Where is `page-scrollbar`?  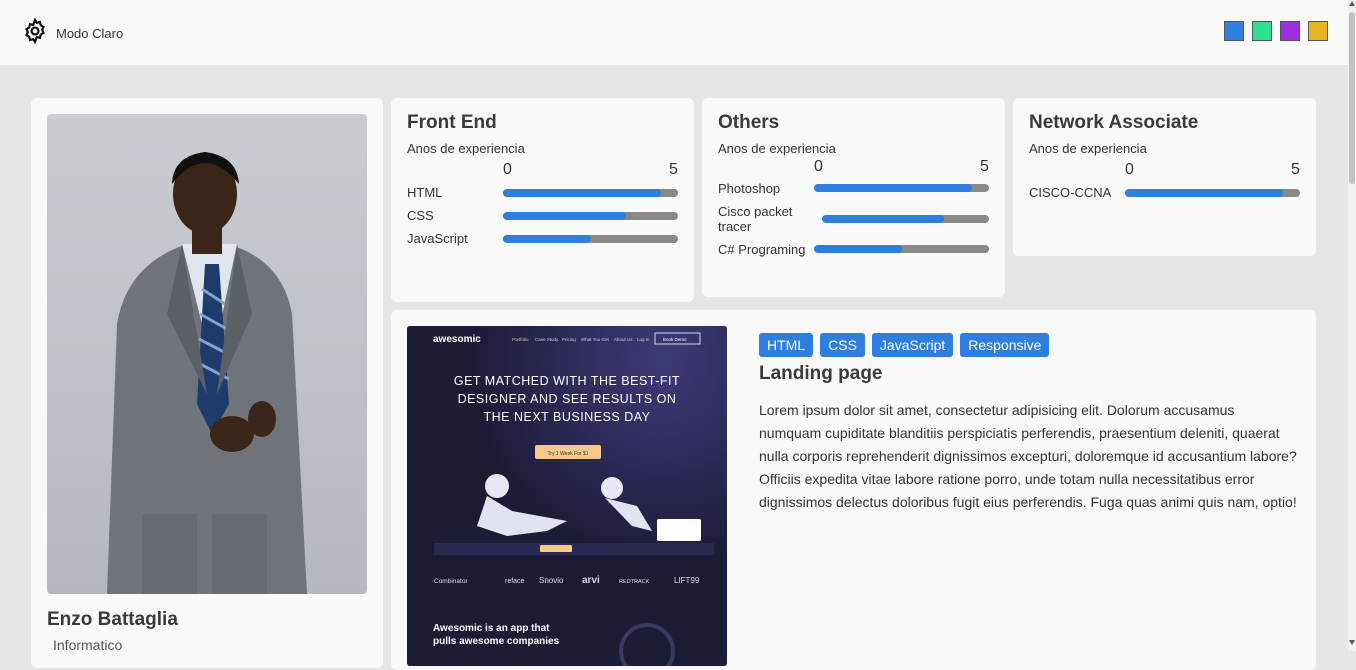 page-scrollbar is located at coordinates (1352, 325).